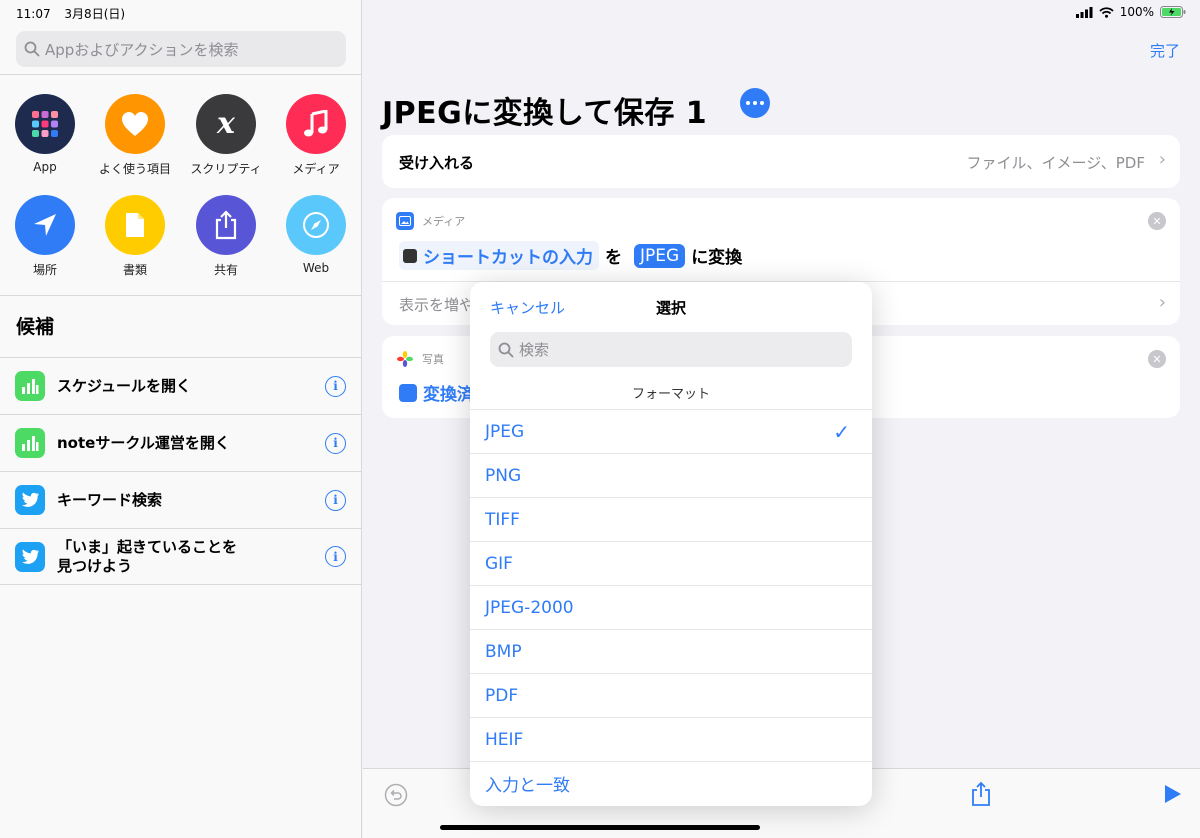 The height and width of the screenshot is (838, 1200). What do you see at coordinates (529, 607) in the screenshot?
I see `option-label: JPEG-2000` at bounding box center [529, 607].